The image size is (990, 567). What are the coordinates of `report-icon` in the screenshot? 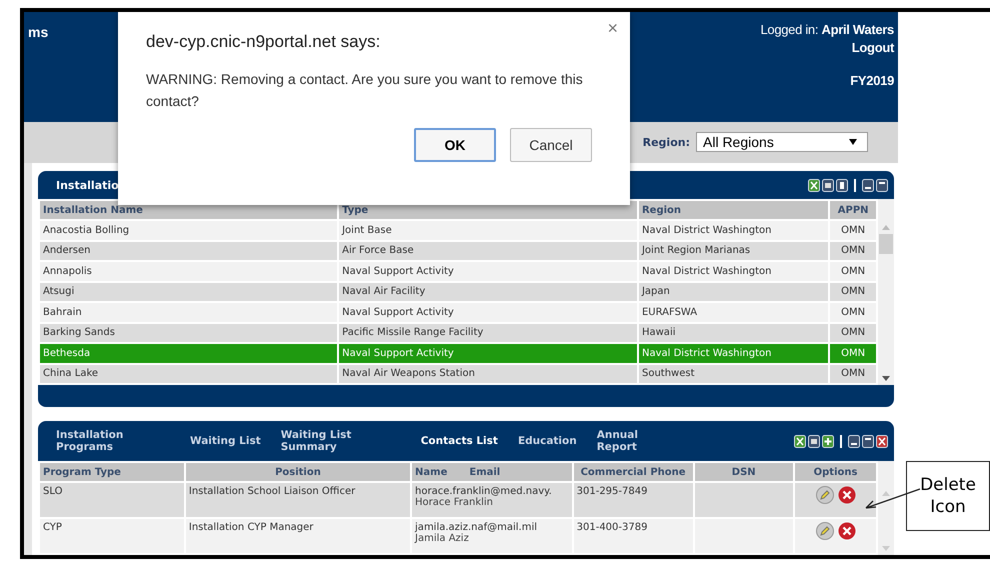 It's located at (842, 185).